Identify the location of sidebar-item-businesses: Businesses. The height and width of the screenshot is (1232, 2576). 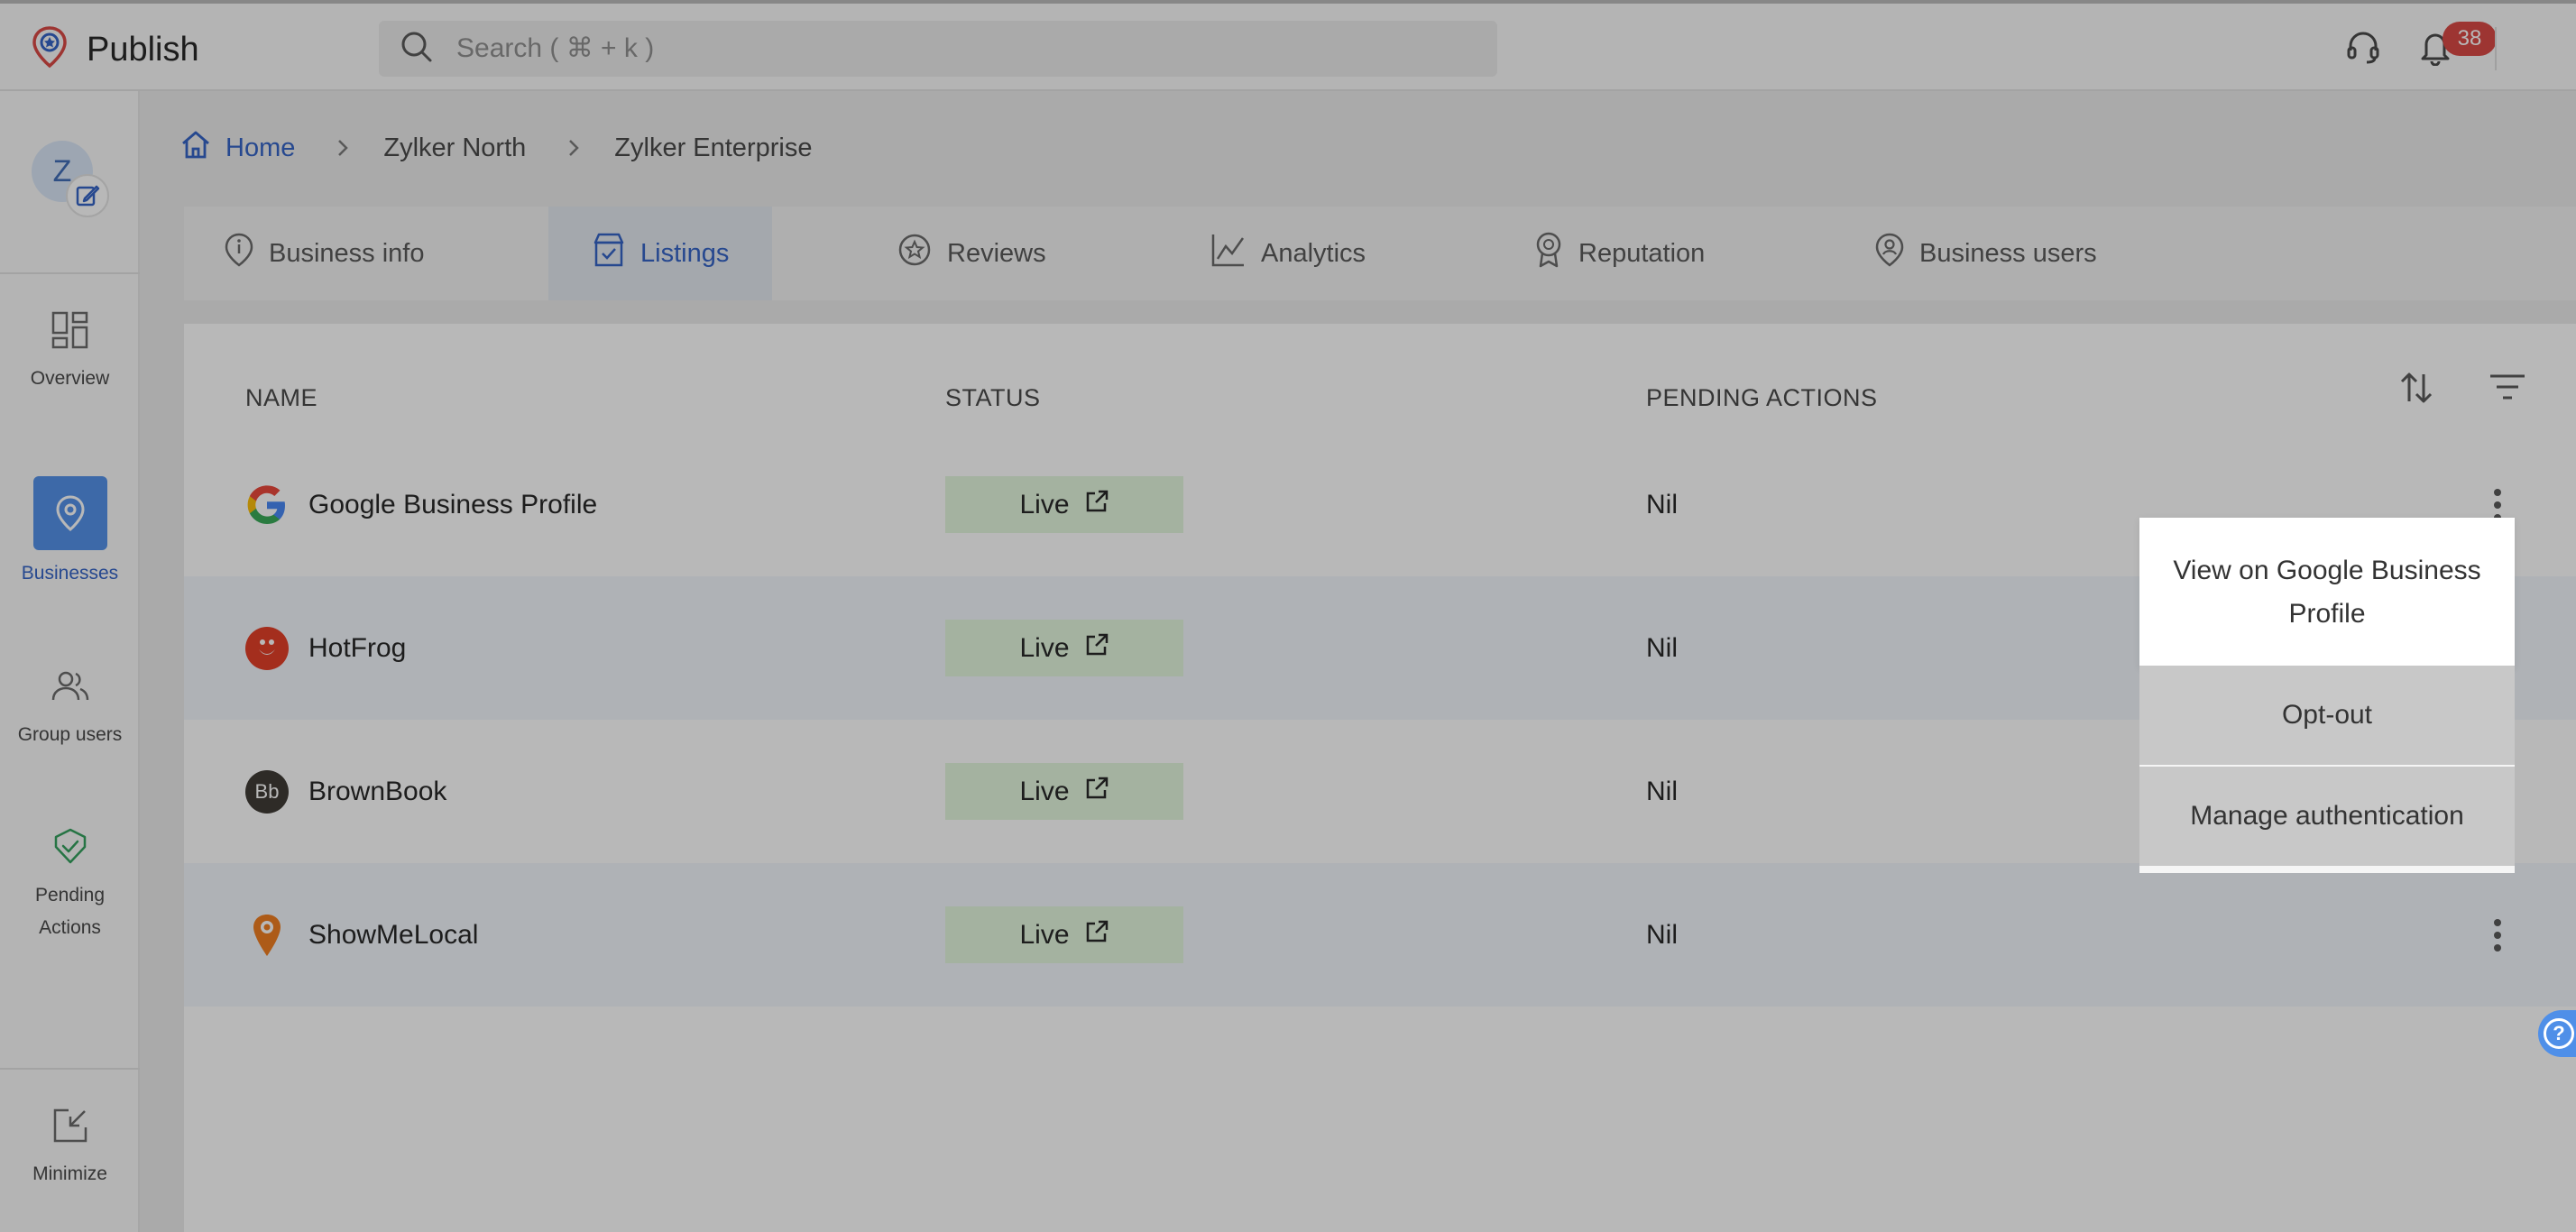
(70, 533).